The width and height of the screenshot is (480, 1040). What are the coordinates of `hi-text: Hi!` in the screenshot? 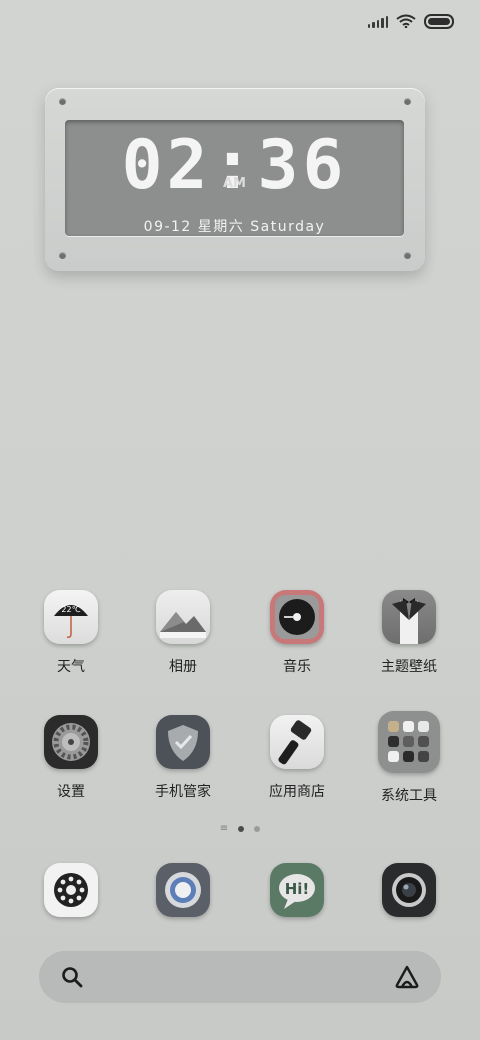 It's located at (297, 889).